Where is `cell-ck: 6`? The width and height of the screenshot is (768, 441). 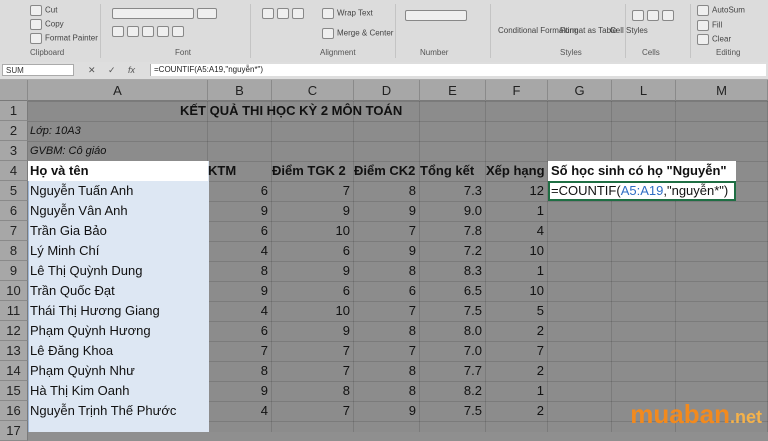 cell-ck: 6 is located at coordinates (387, 291).